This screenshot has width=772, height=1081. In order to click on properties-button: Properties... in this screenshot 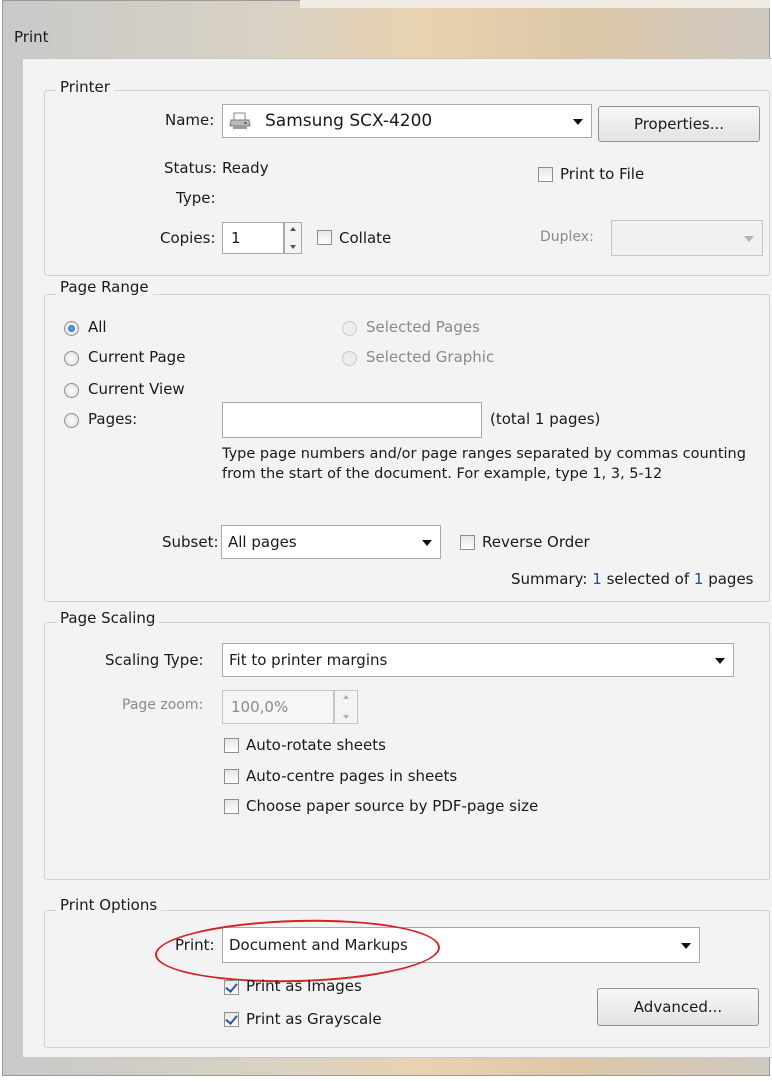, I will do `click(679, 124)`.